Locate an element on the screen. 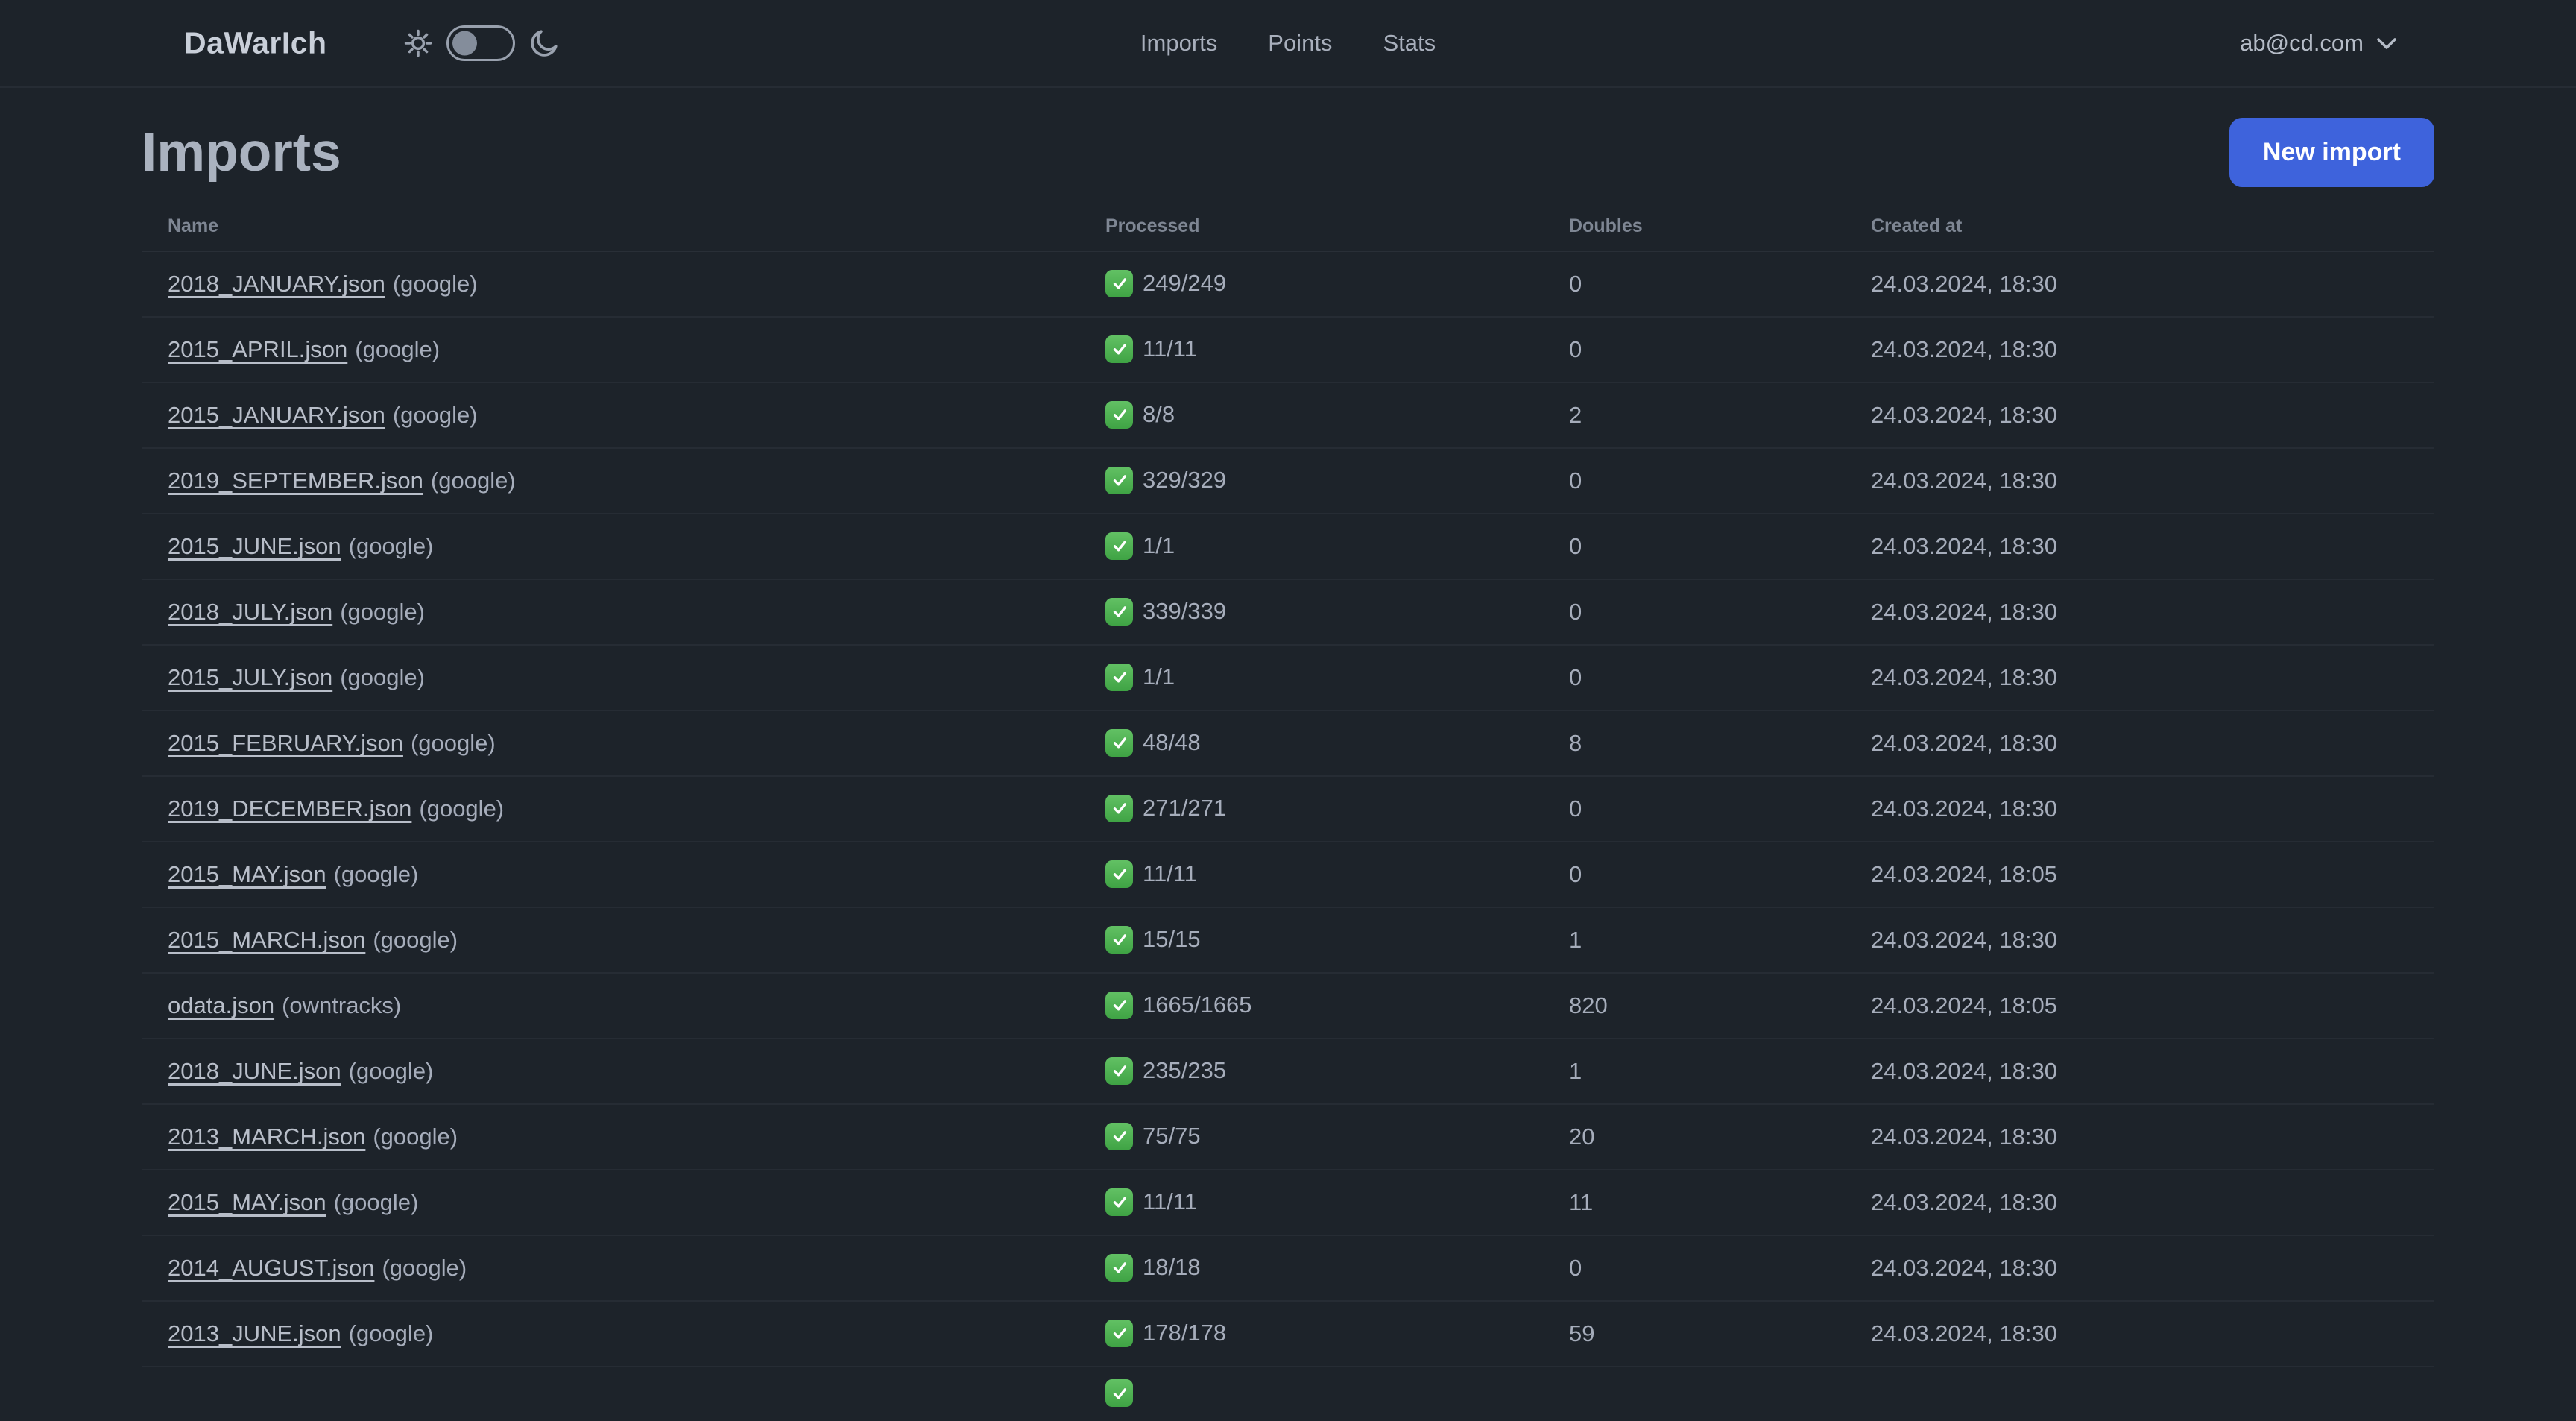  import-file-link: 2015_MARCH.json is located at coordinates (266, 940).